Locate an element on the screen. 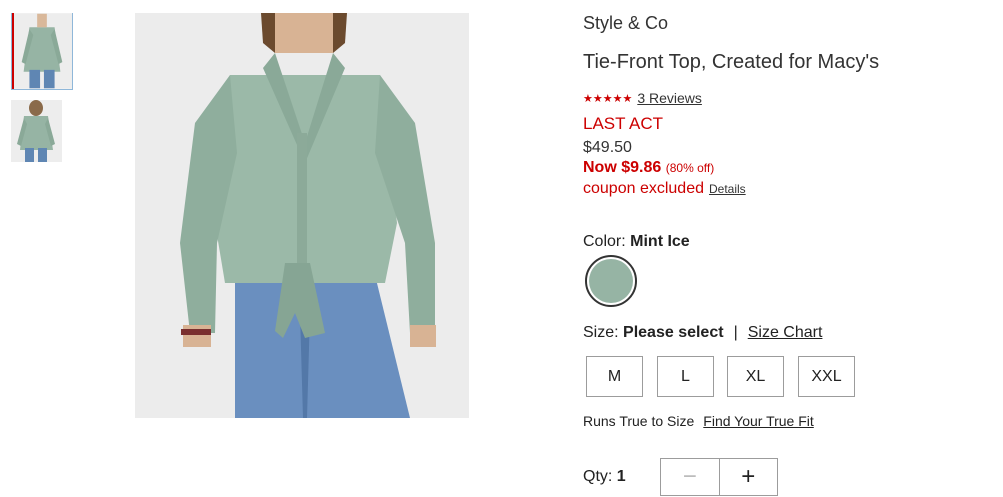  quantity-decrease-button: − is located at coordinates (690, 477).